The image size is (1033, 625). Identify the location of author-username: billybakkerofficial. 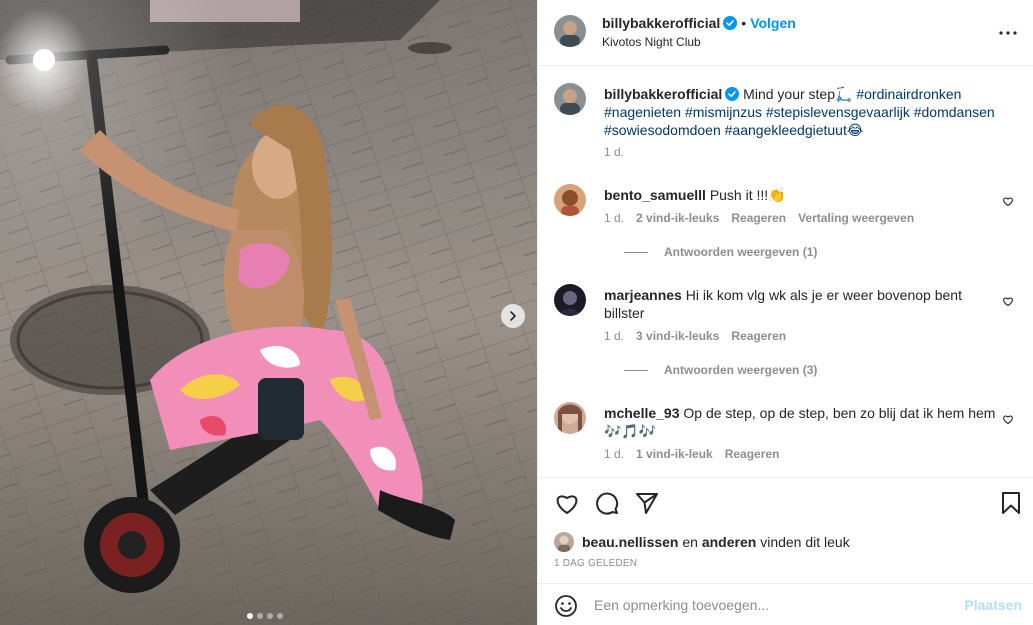
(661, 23).